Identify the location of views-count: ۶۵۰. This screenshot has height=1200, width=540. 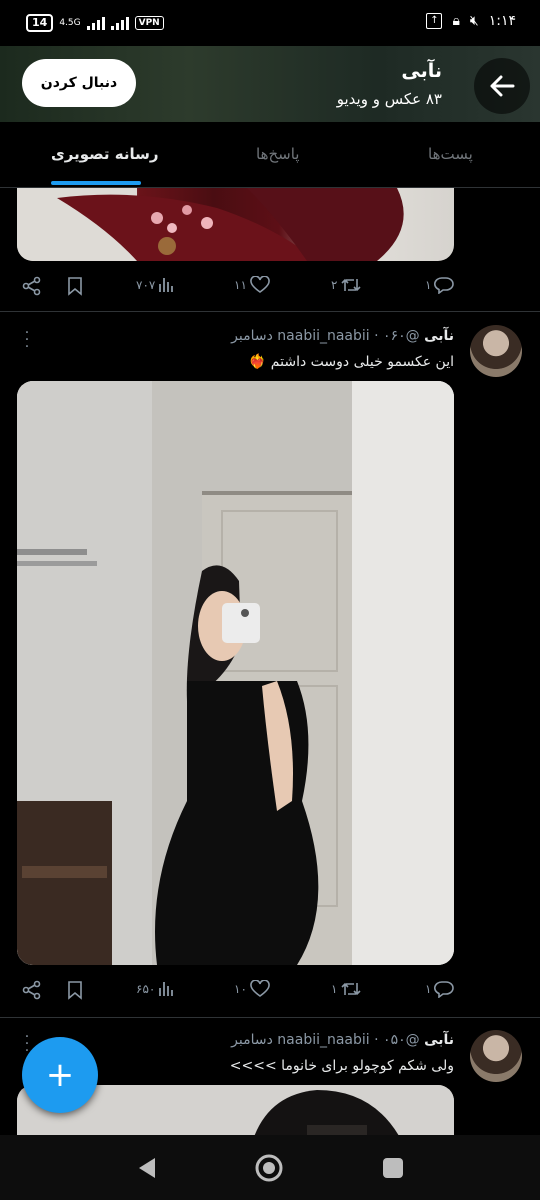
(146, 989).